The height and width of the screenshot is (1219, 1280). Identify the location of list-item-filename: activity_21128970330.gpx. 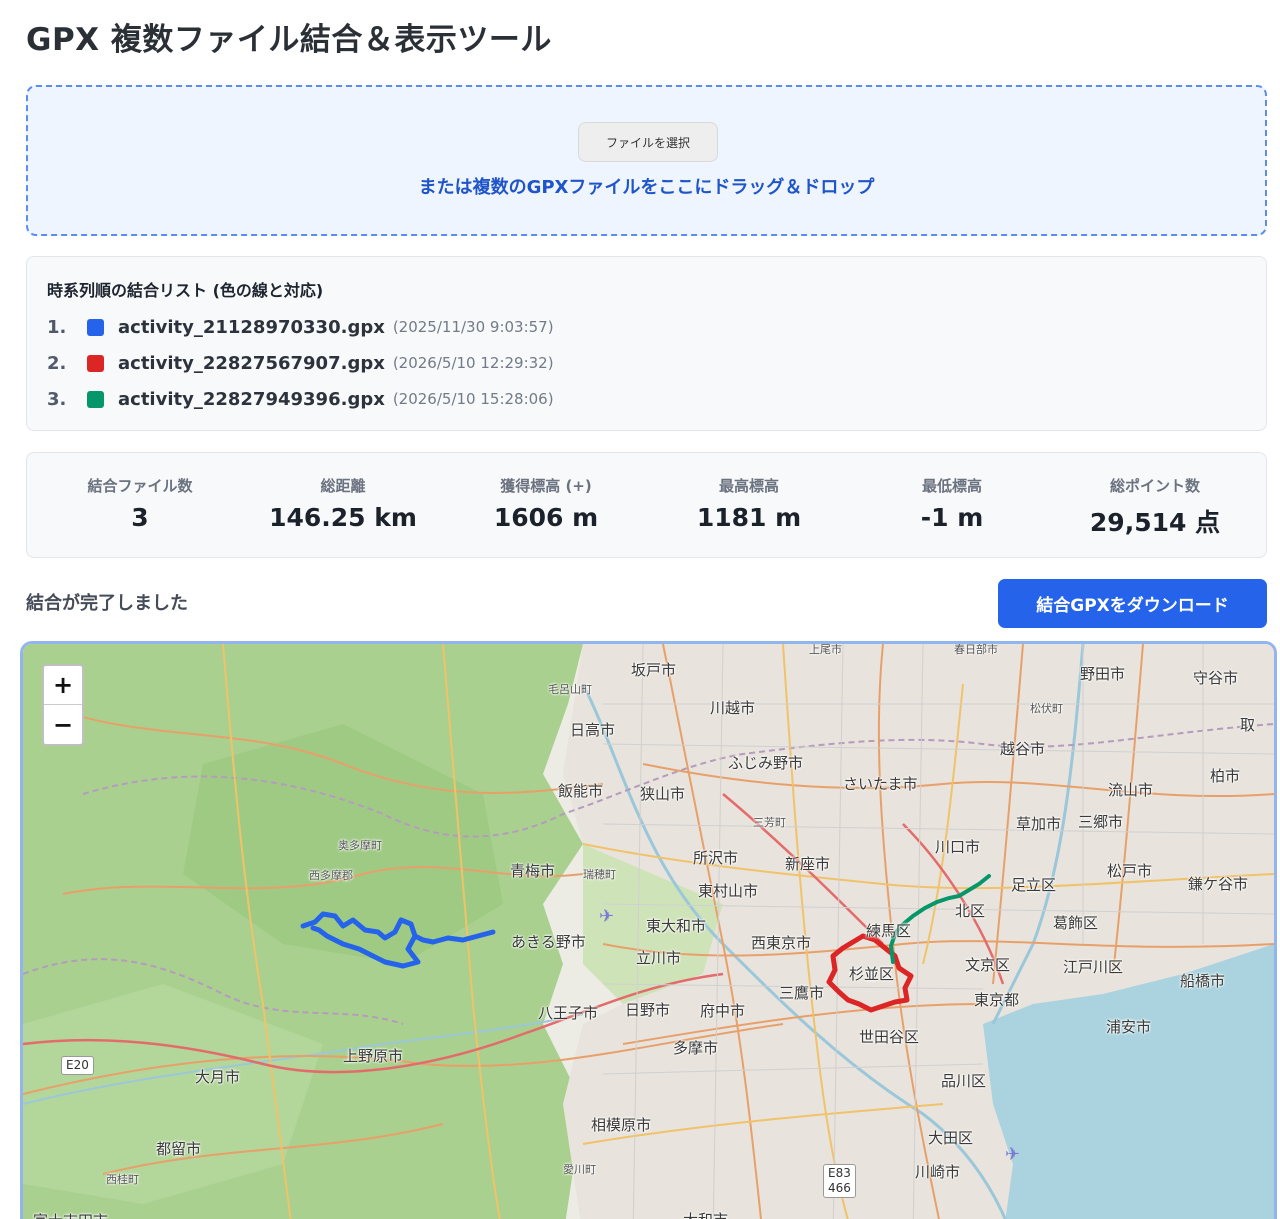
(251, 327).